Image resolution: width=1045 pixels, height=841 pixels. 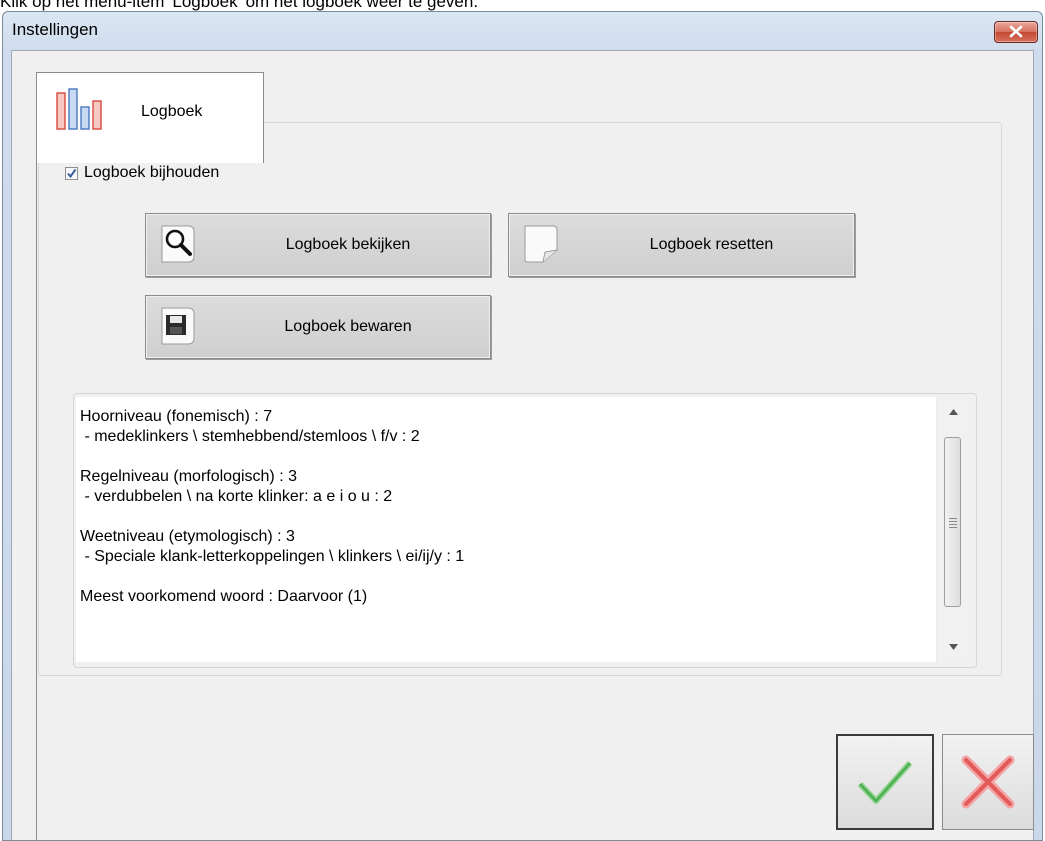 I want to click on close-button, so click(x=1016, y=32).